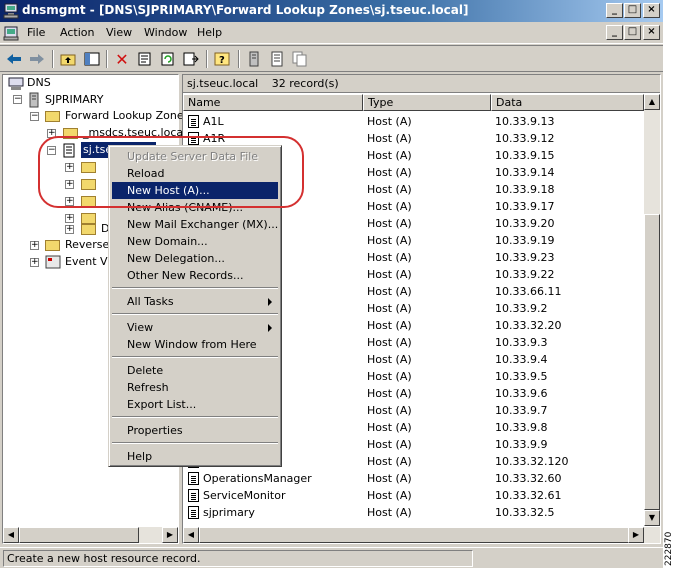  I want to click on menu-all-tasks: All Tasks, so click(195, 301).